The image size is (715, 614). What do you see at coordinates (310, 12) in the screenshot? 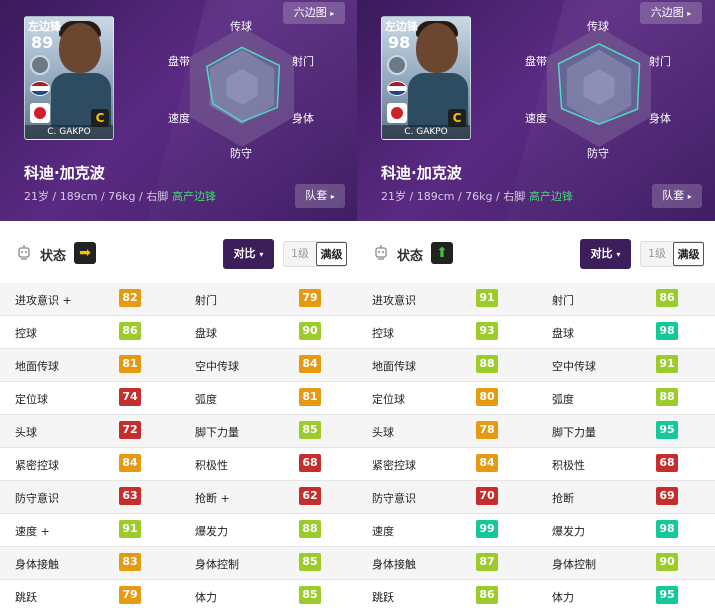
I see `hexagon-view-label: 六边图` at bounding box center [310, 12].